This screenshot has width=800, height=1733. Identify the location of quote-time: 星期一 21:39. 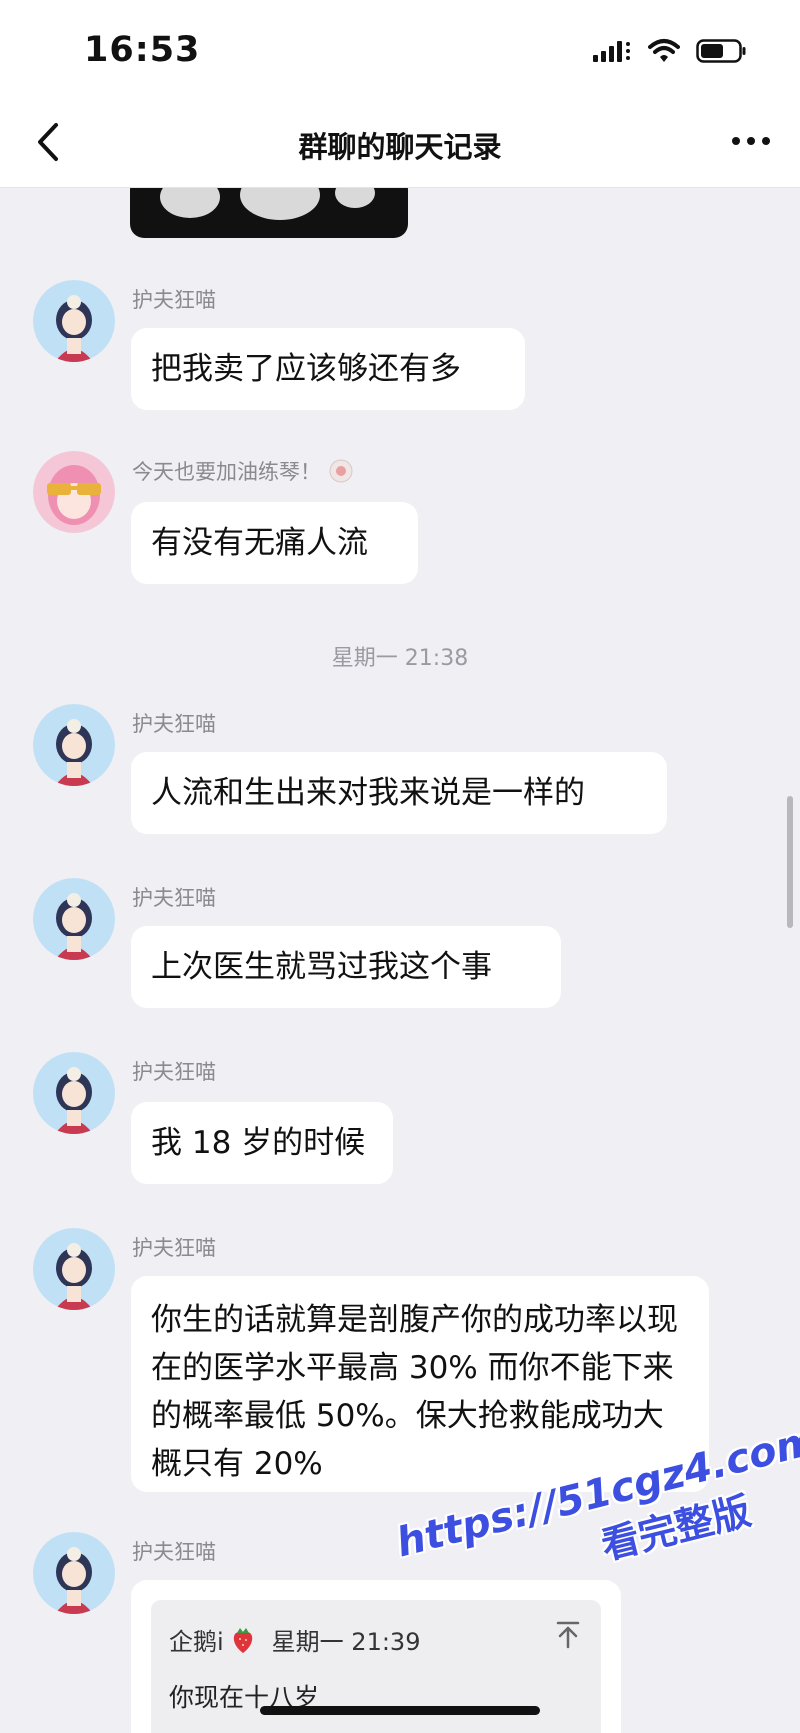
(346, 1642).